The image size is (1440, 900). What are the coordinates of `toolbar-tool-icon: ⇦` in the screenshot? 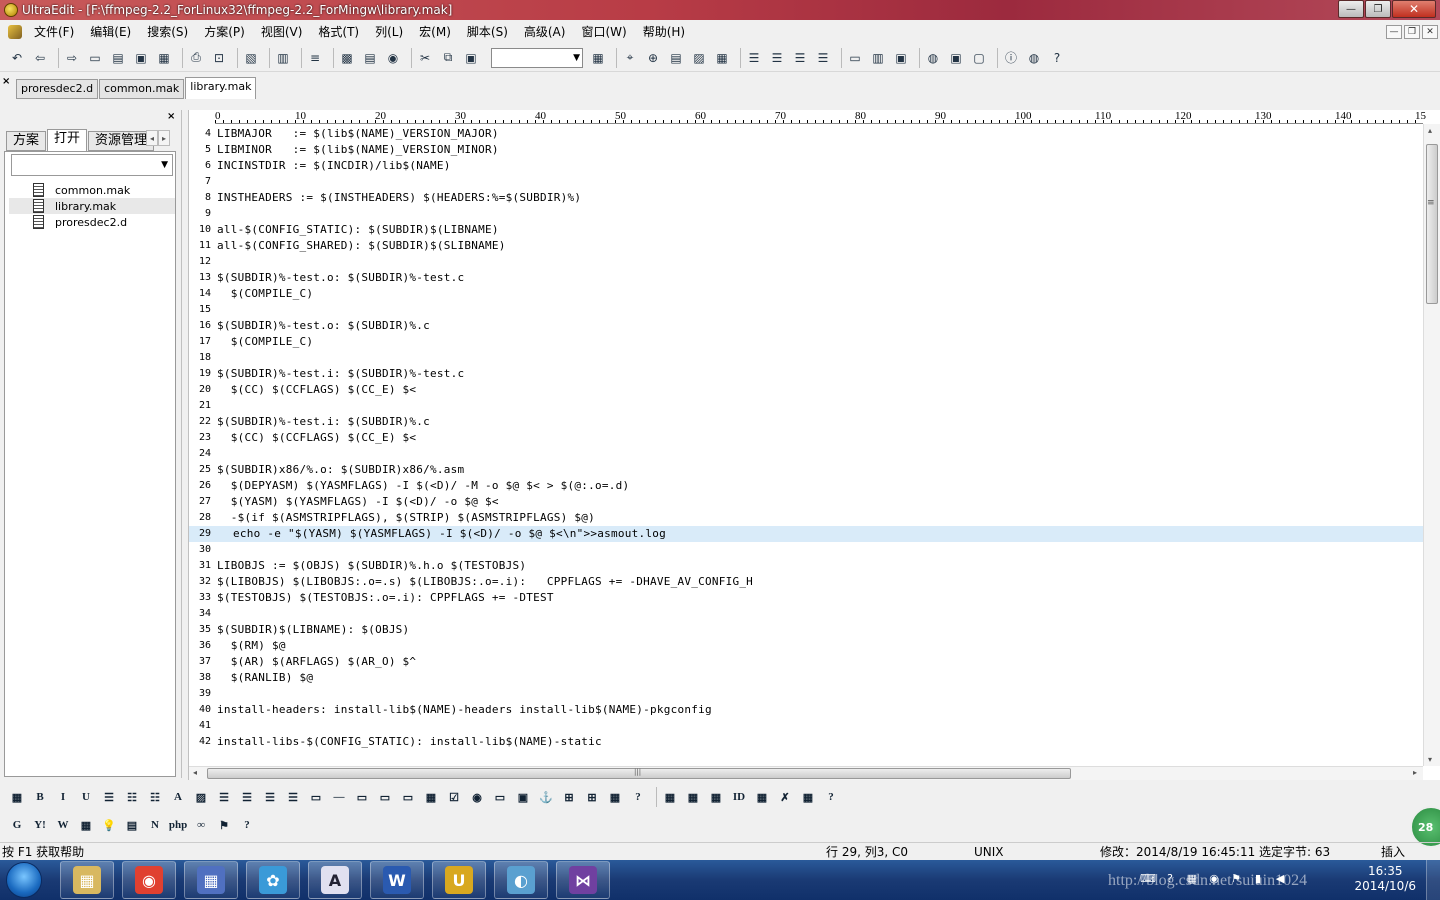 It's located at (40, 58).